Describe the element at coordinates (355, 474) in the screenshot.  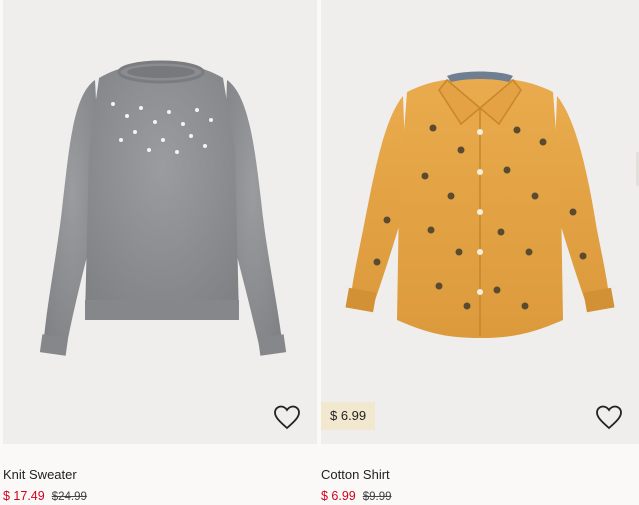
I see `product-name: Cotton Shirt` at that location.